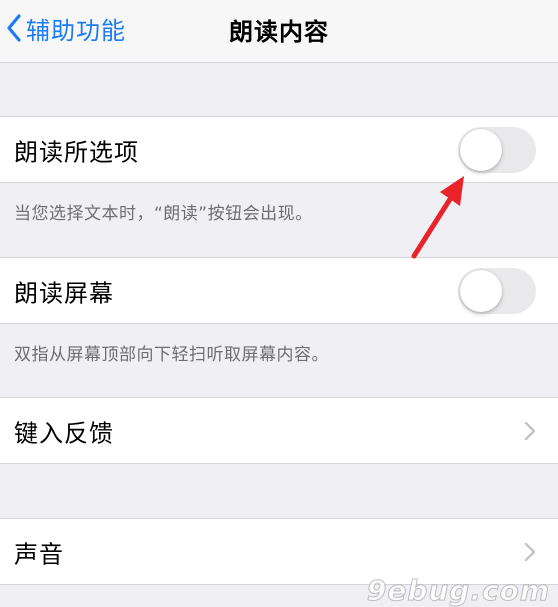 This screenshot has width=558, height=607. I want to click on typing-feedback-row: 键入反馈, so click(279, 430).